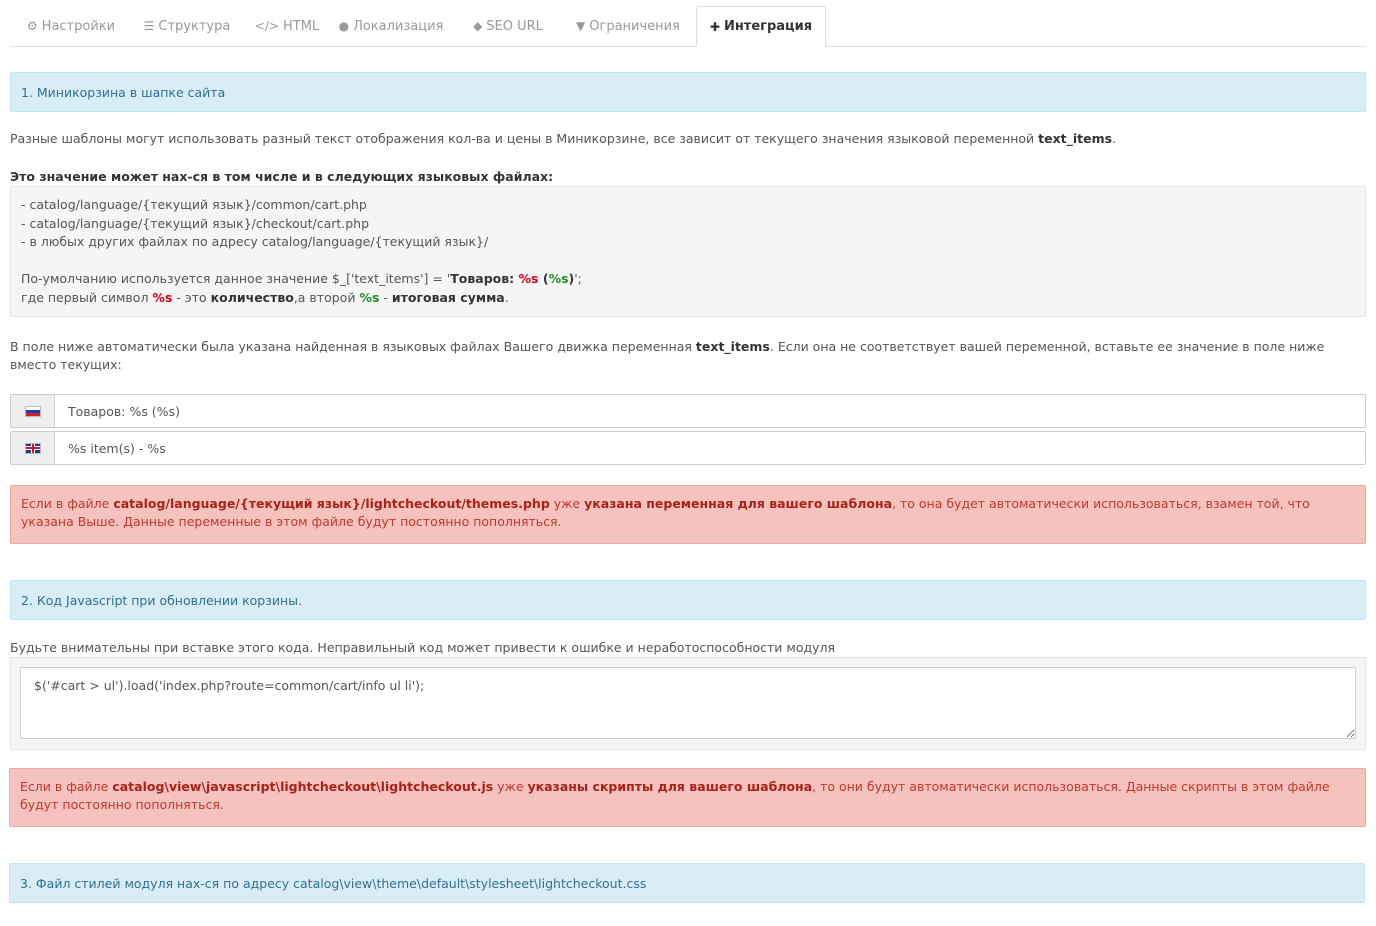 Image resolution: width=1376 pixels, height=926 pixels. What do you see at coordinates (448, 297) in the screenshot?
I see `where-total: итоговая сумма` at bounding box center [448, 297].